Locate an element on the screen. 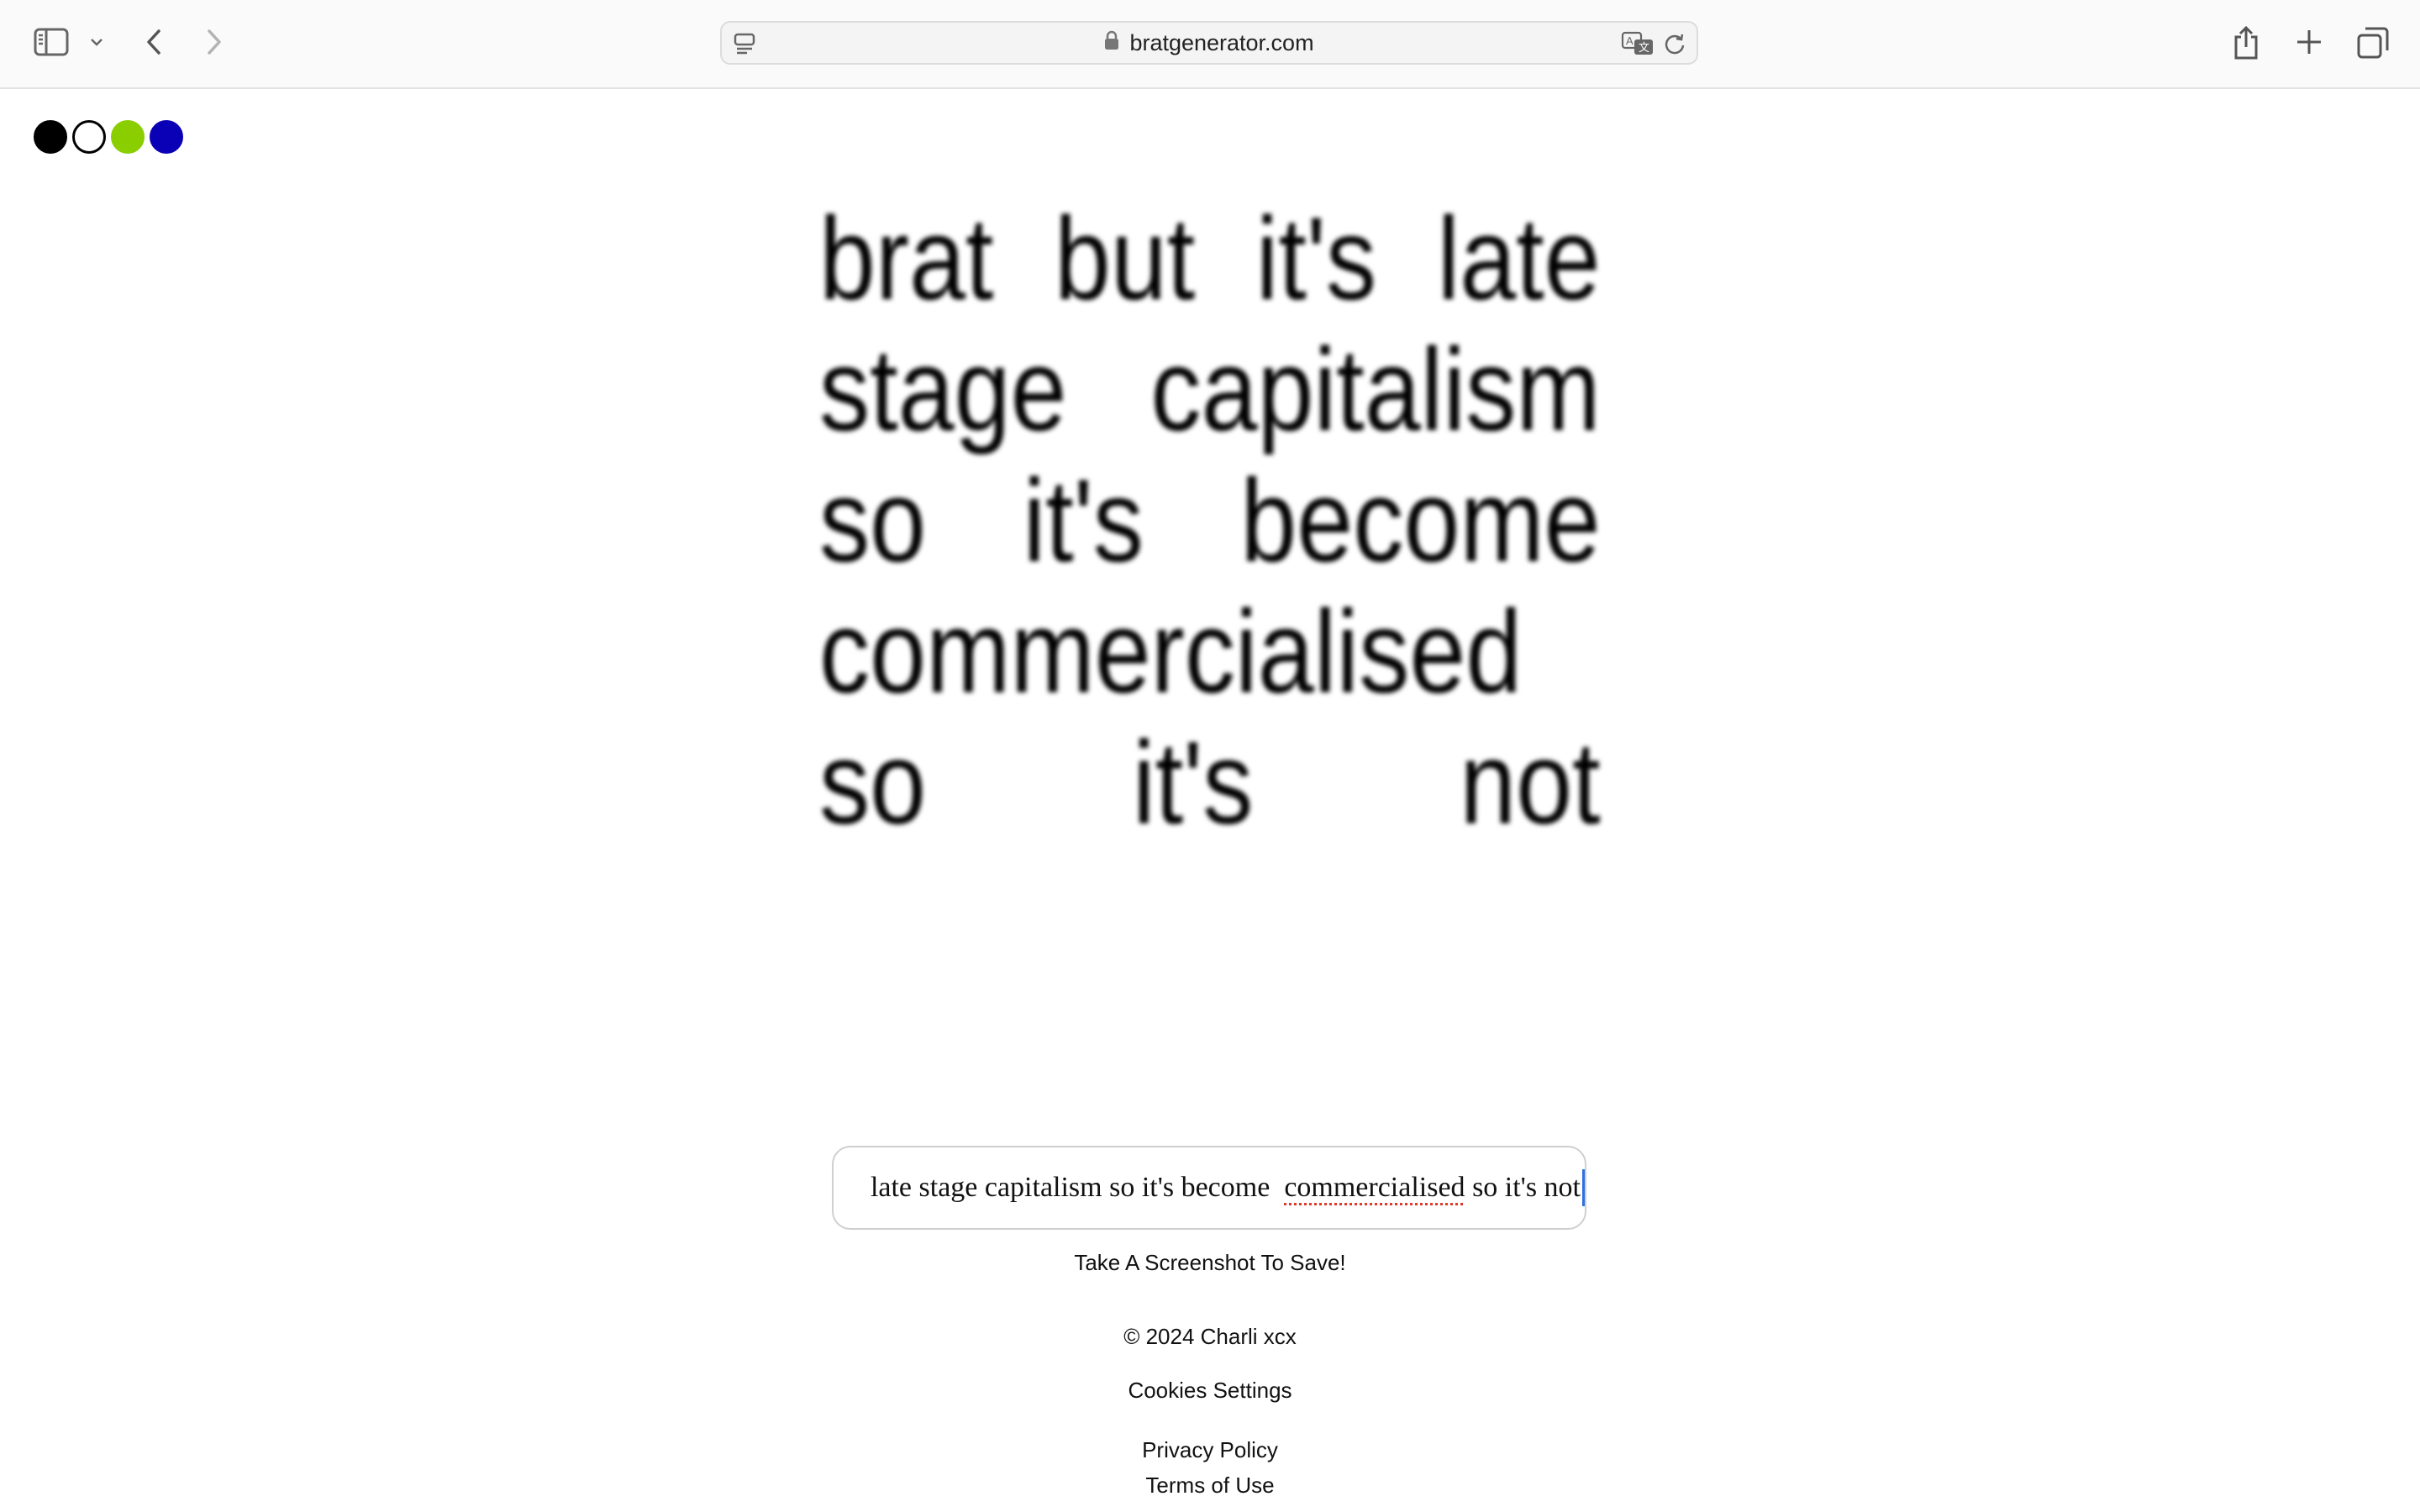  brat-line: commercialised is located at coordinates (1210, 651).